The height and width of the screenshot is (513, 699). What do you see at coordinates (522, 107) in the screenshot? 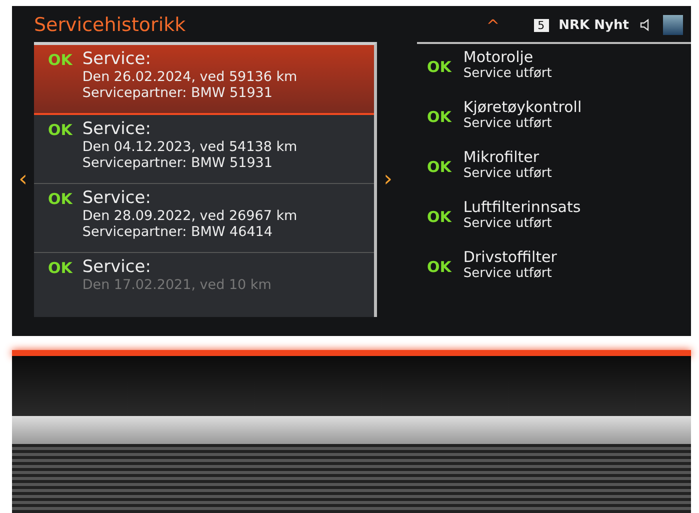
I see `item-name: Kjøretøykontroll` at bounding box center [522, 107].